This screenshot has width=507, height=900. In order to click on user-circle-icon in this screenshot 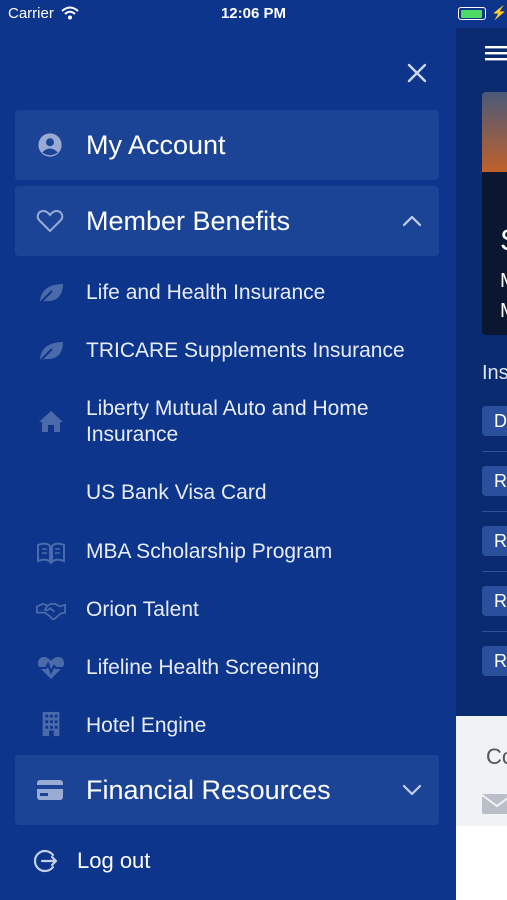, I will do `click(50, 145)`.